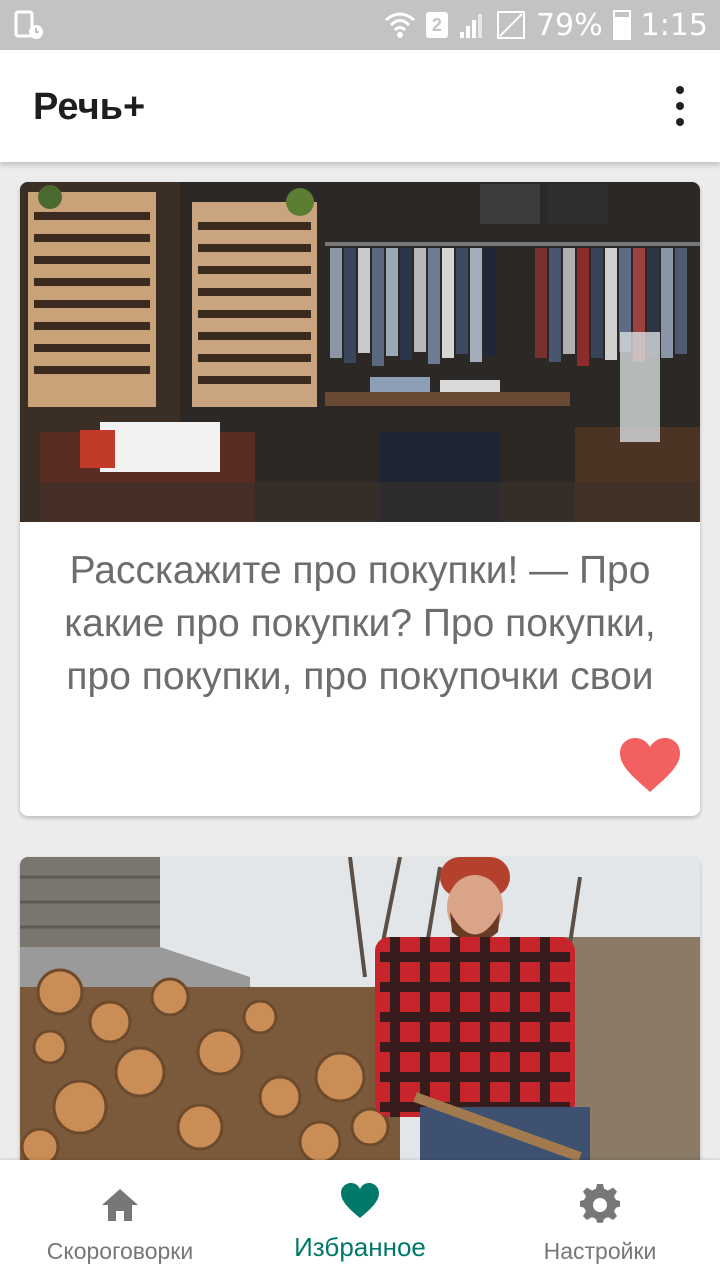 Image resolution: width=720 pixels, height=1280 pixels. I want to click on tab-settings: Настройки, so click(600, 1220).